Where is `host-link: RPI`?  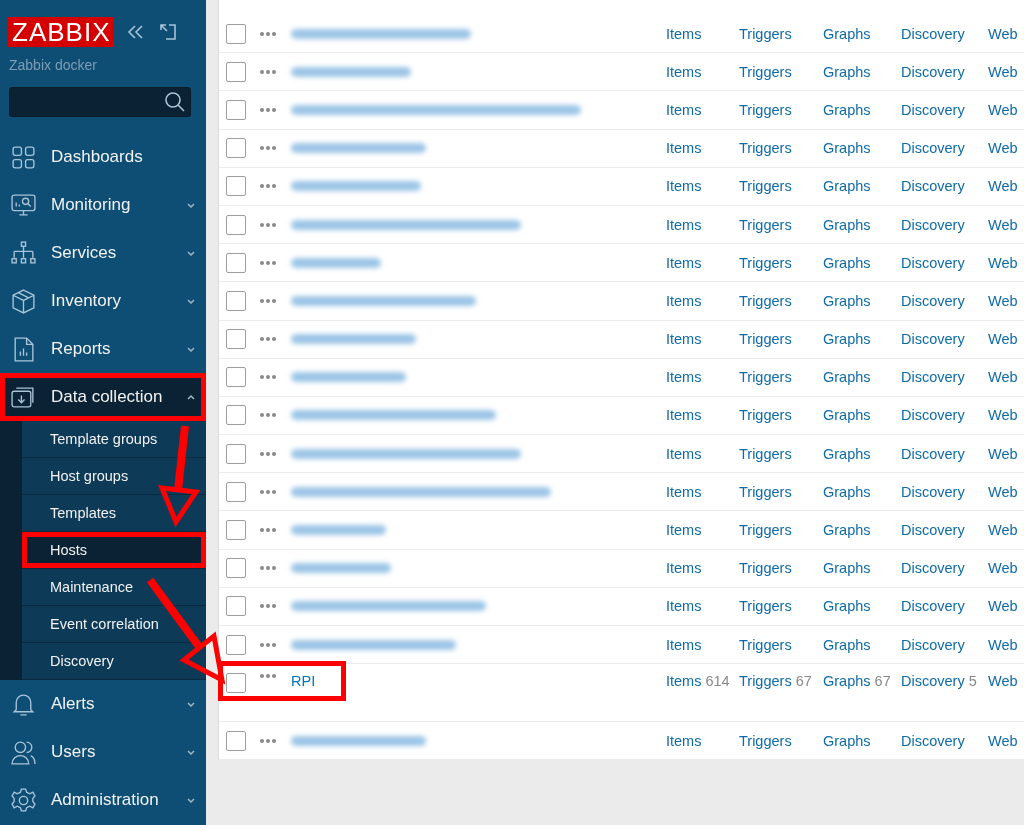 host-link: RPI is located at coordinates (303, 681).